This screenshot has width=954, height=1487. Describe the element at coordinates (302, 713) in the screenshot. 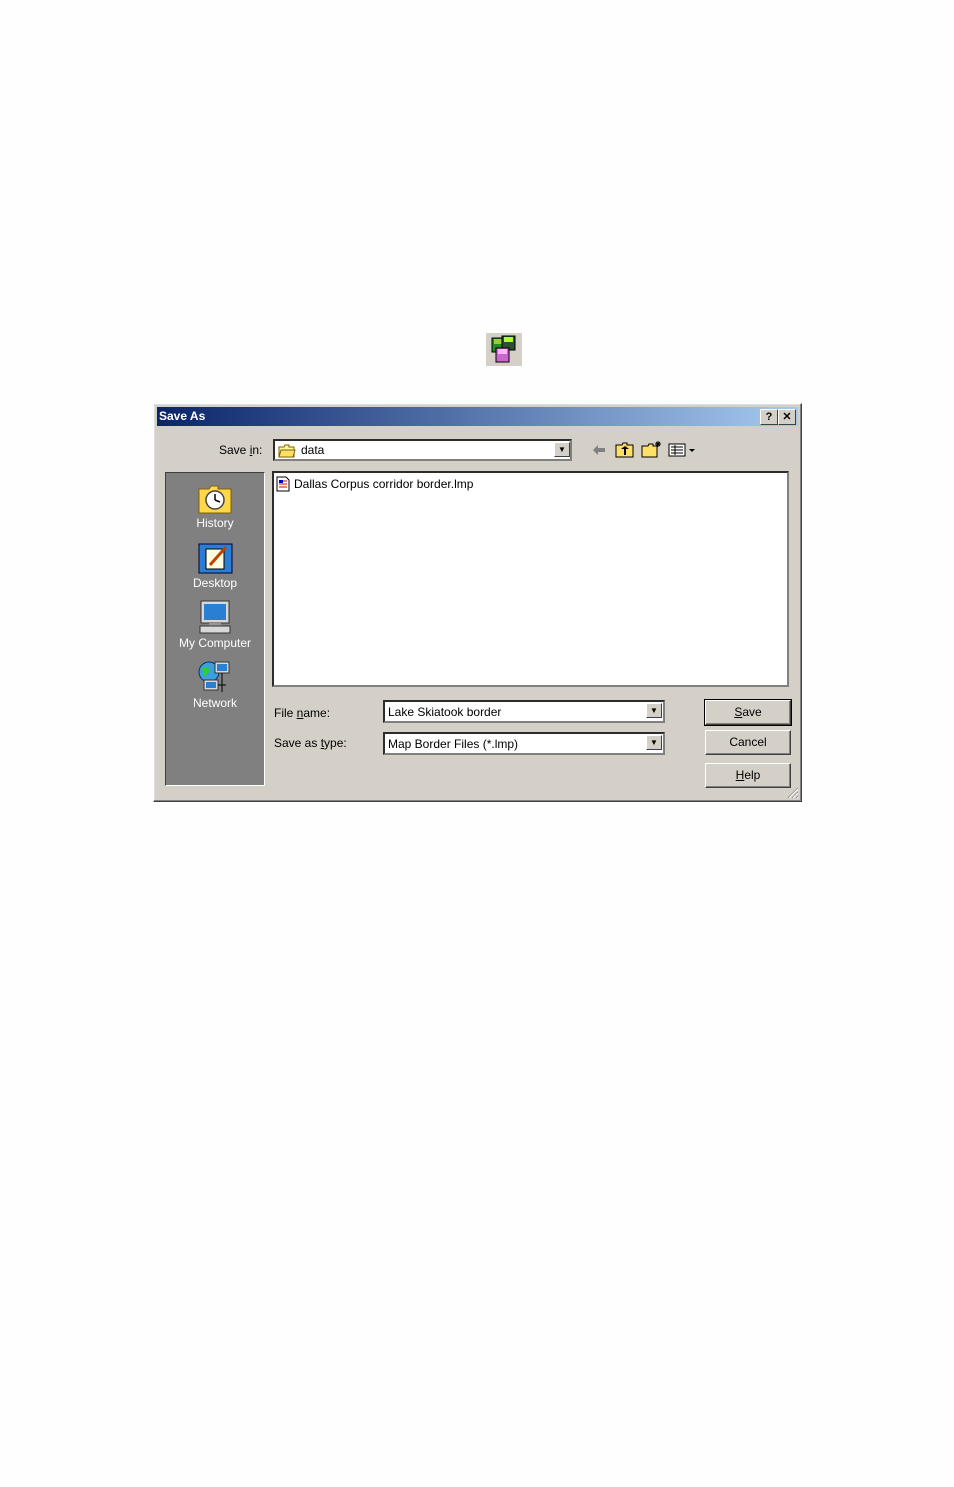

I see `file-name-label: File name:` at that location.